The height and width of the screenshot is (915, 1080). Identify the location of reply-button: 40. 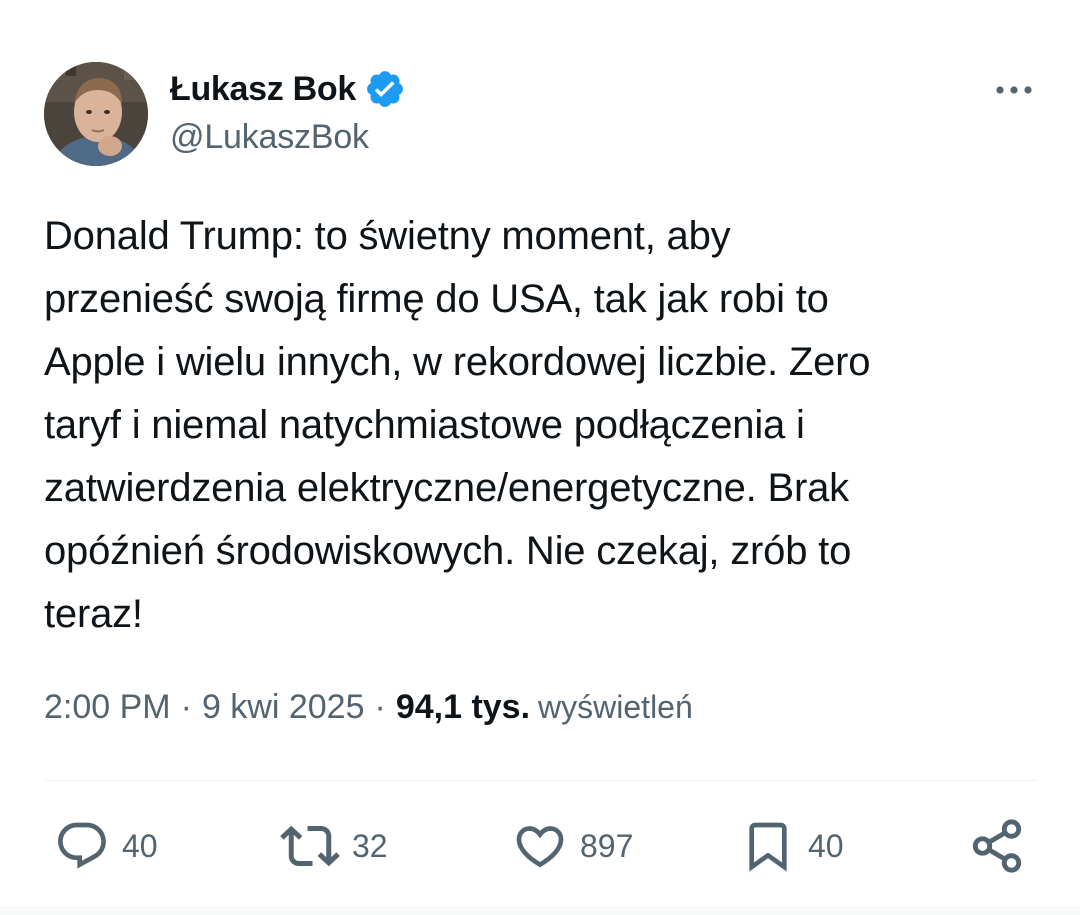
(106, 846).